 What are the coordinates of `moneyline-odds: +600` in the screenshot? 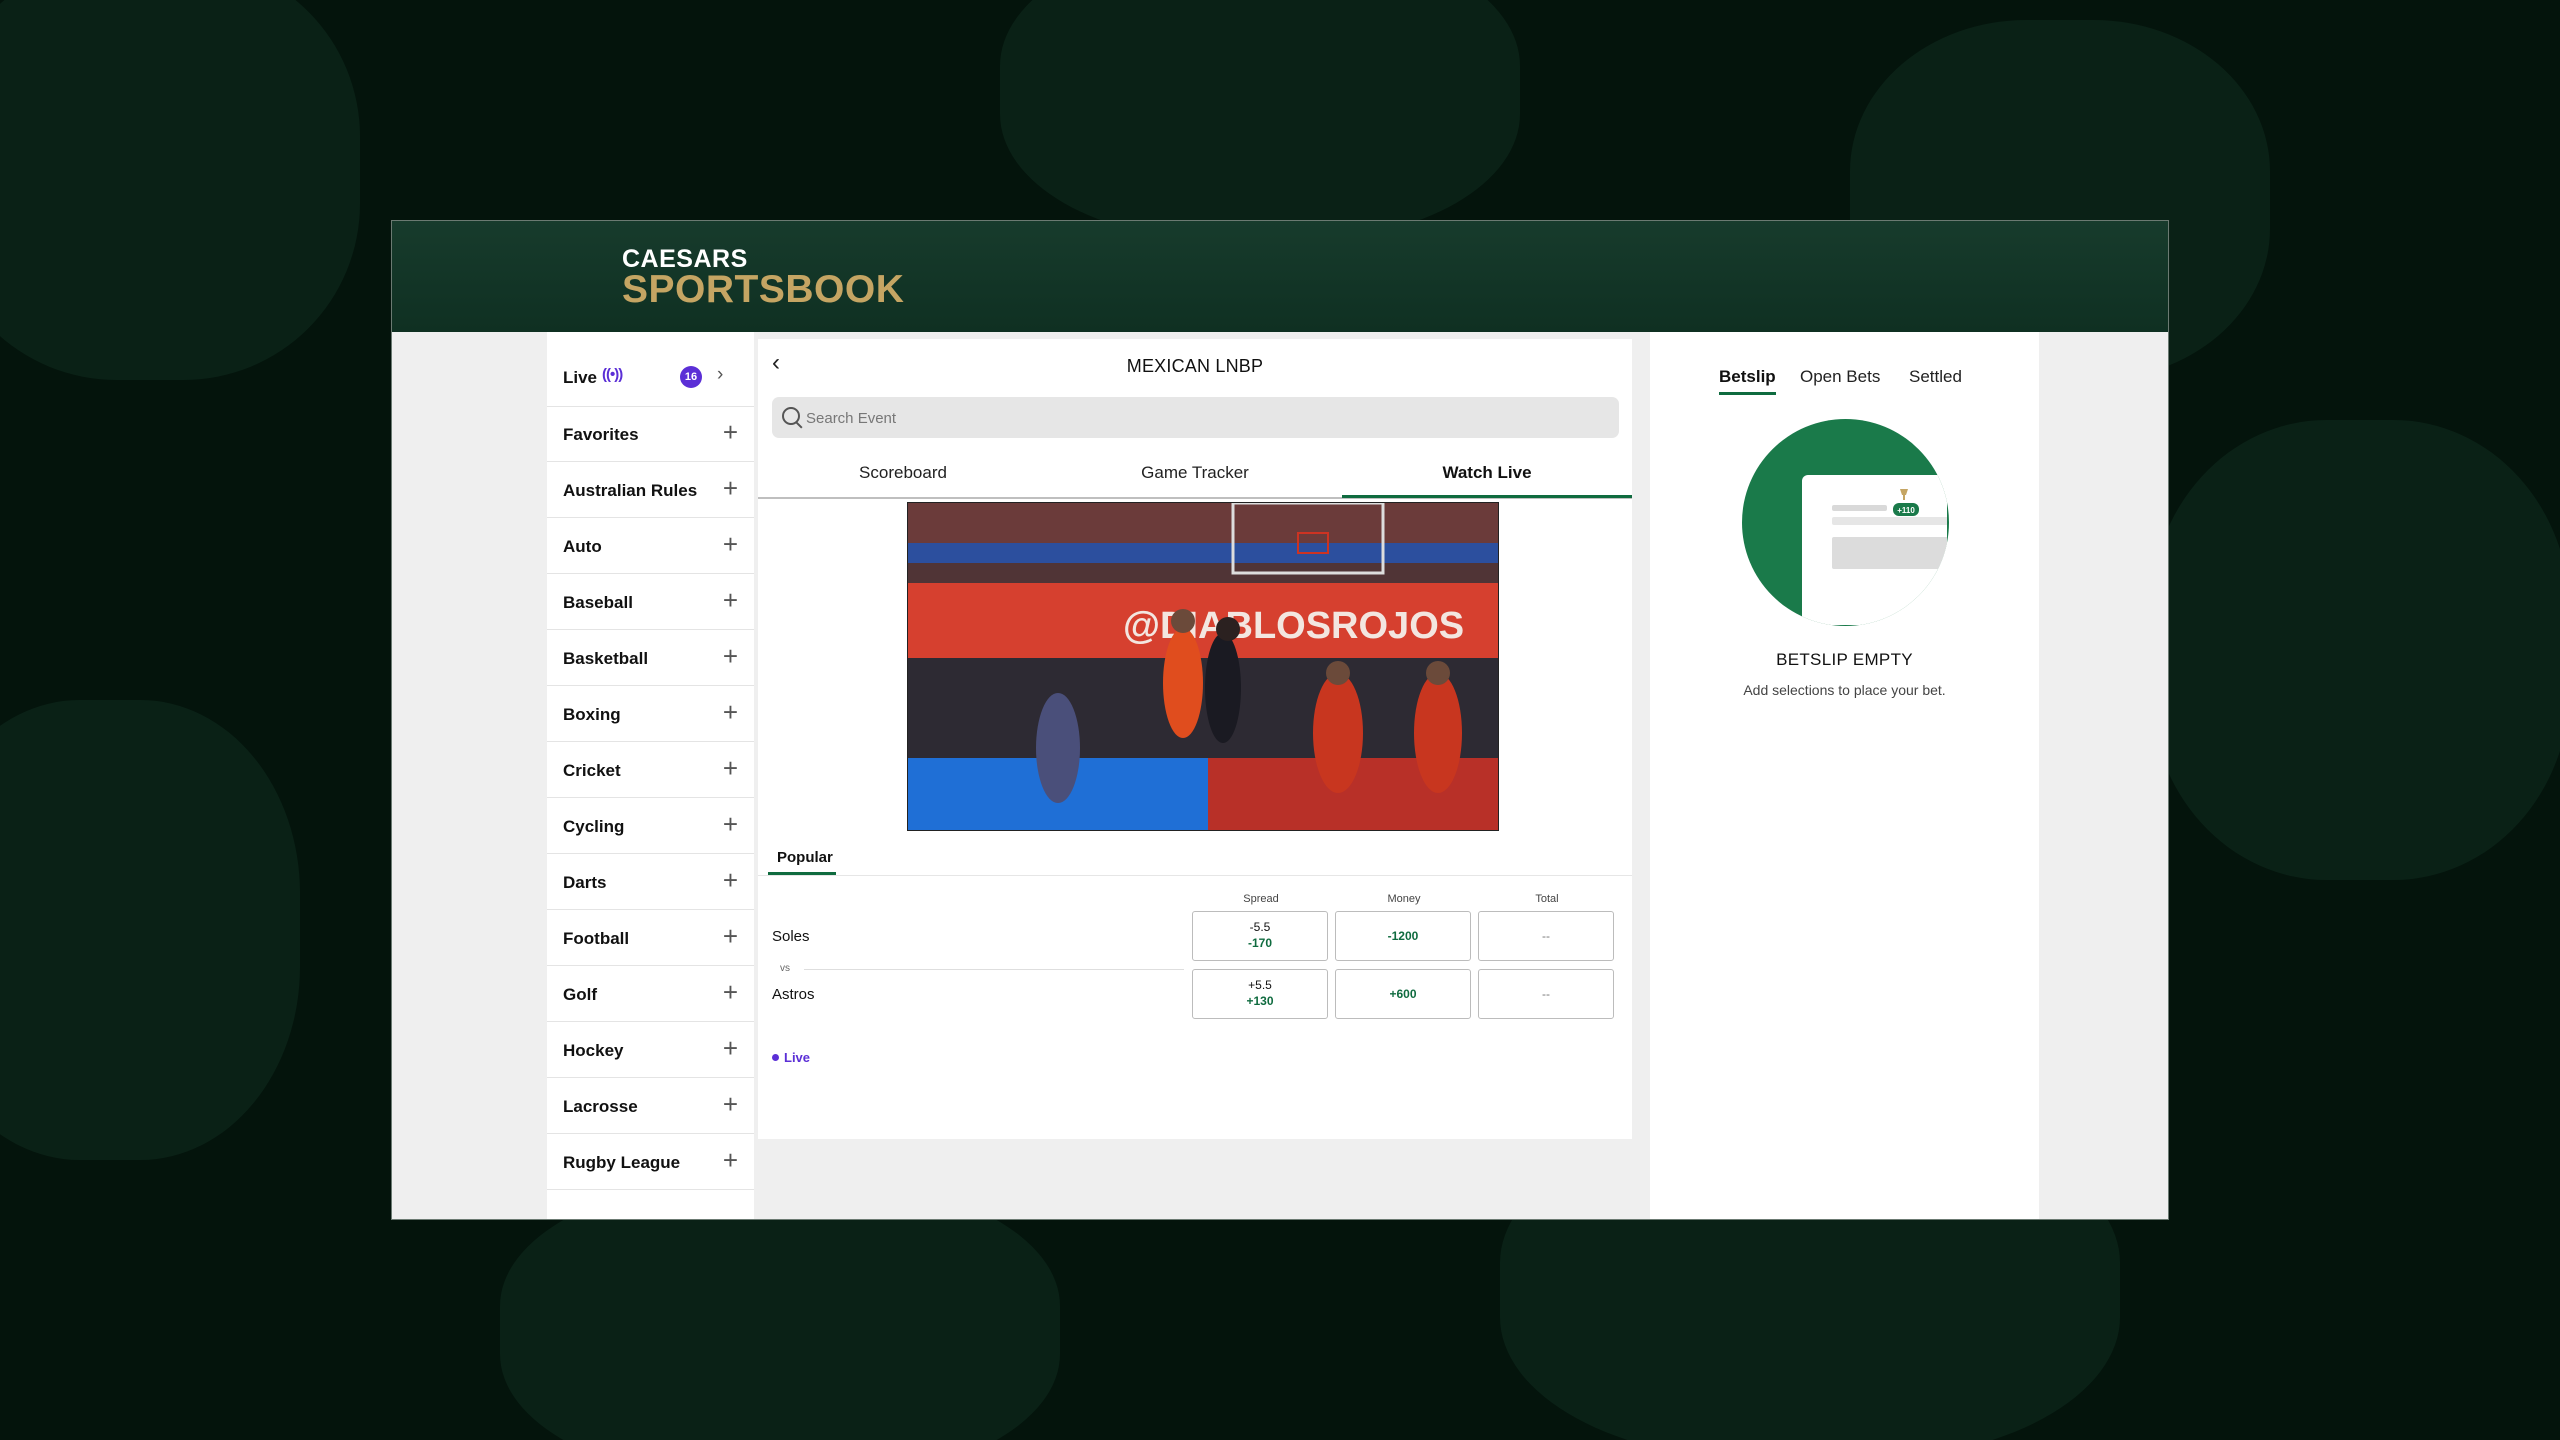 It's located at (1403, 994).